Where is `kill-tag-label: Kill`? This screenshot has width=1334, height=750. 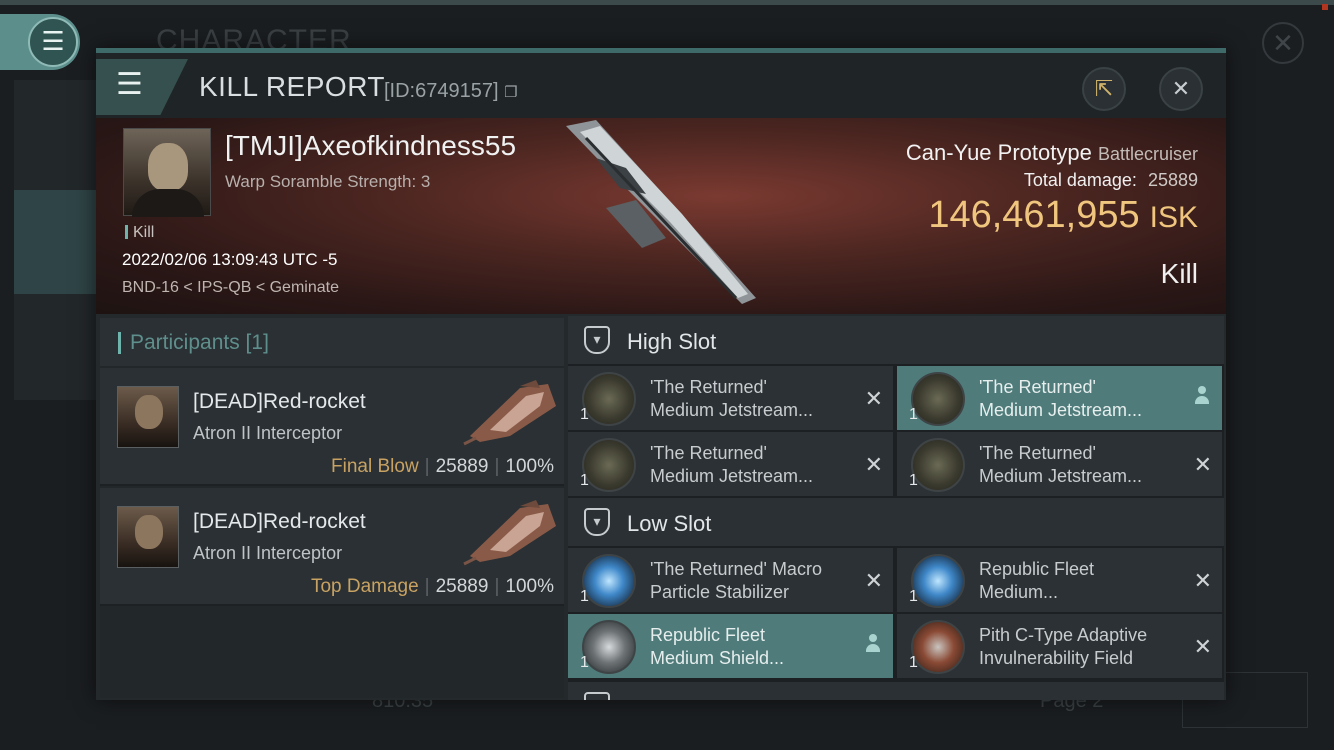
kill-tag-label: Kill is located at coordinates (144, 232).